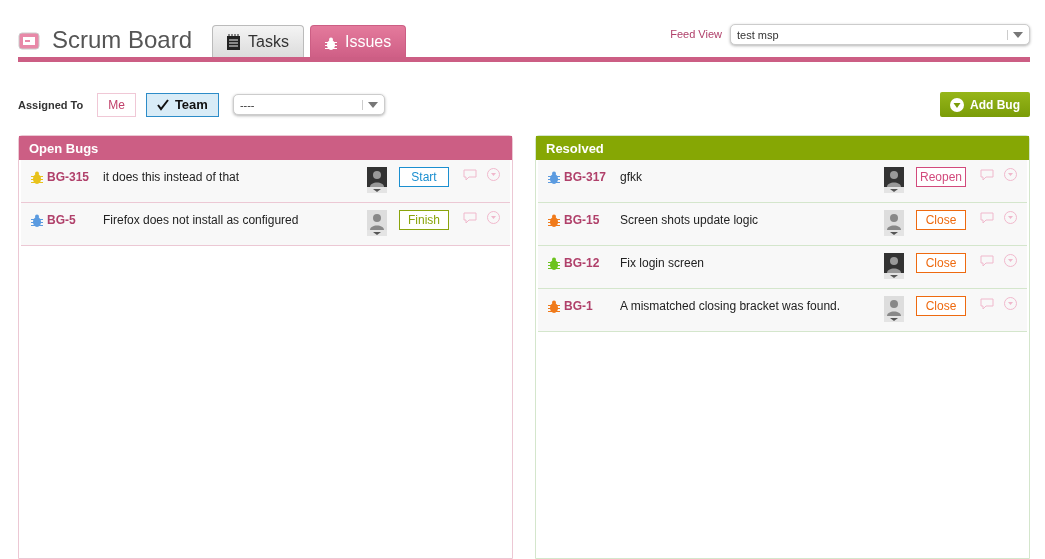 This screenshot has width=1045, height=559. I want to click on action-button: Reopen, so click(941, 177).